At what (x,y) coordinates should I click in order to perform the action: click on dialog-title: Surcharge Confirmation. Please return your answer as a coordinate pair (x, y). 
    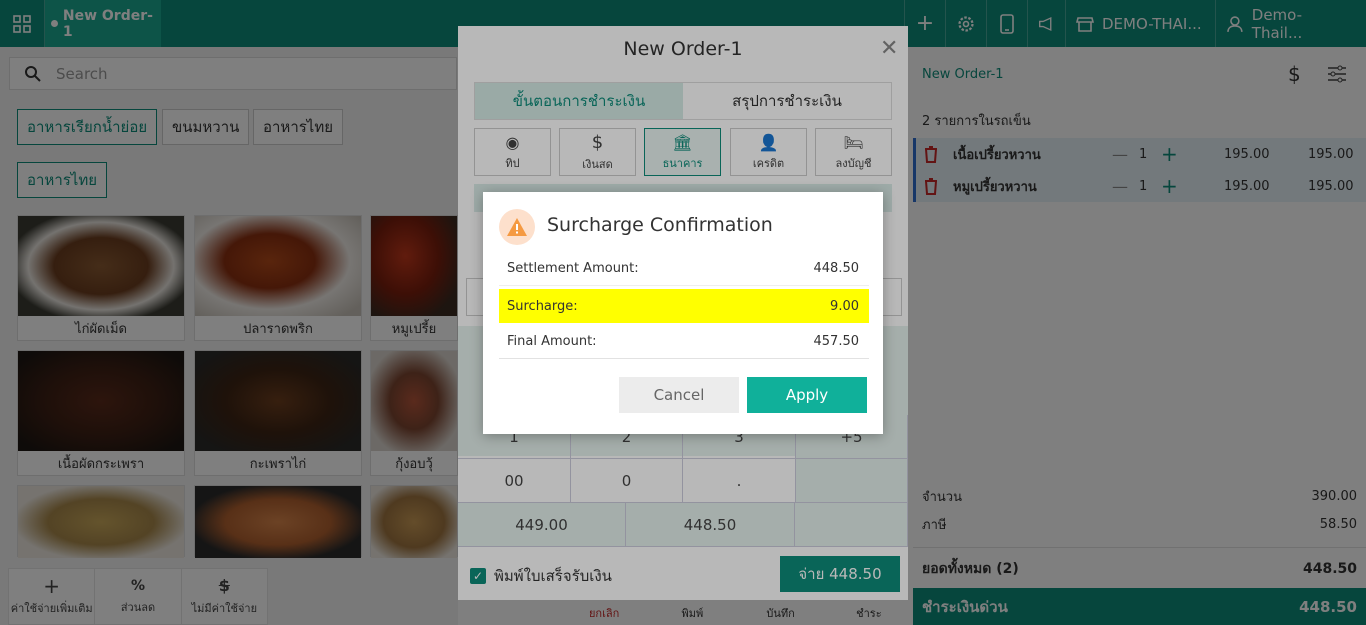
    Looking at the image, I should click on (660, 225).